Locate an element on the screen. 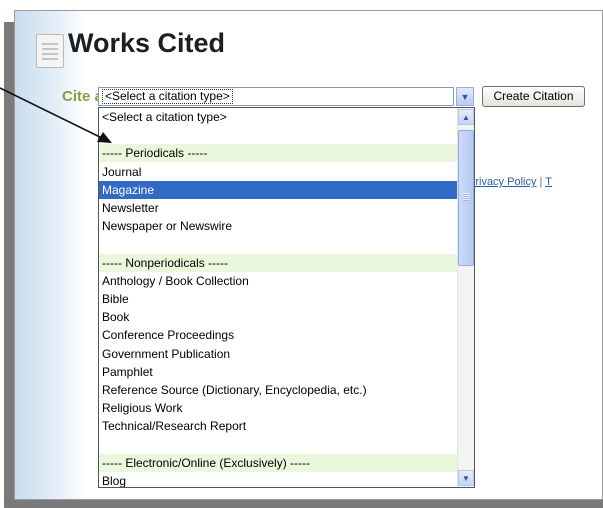 This screenshot has height=508, width=603. citation-option: Bible is located at coordinates (278, 299).